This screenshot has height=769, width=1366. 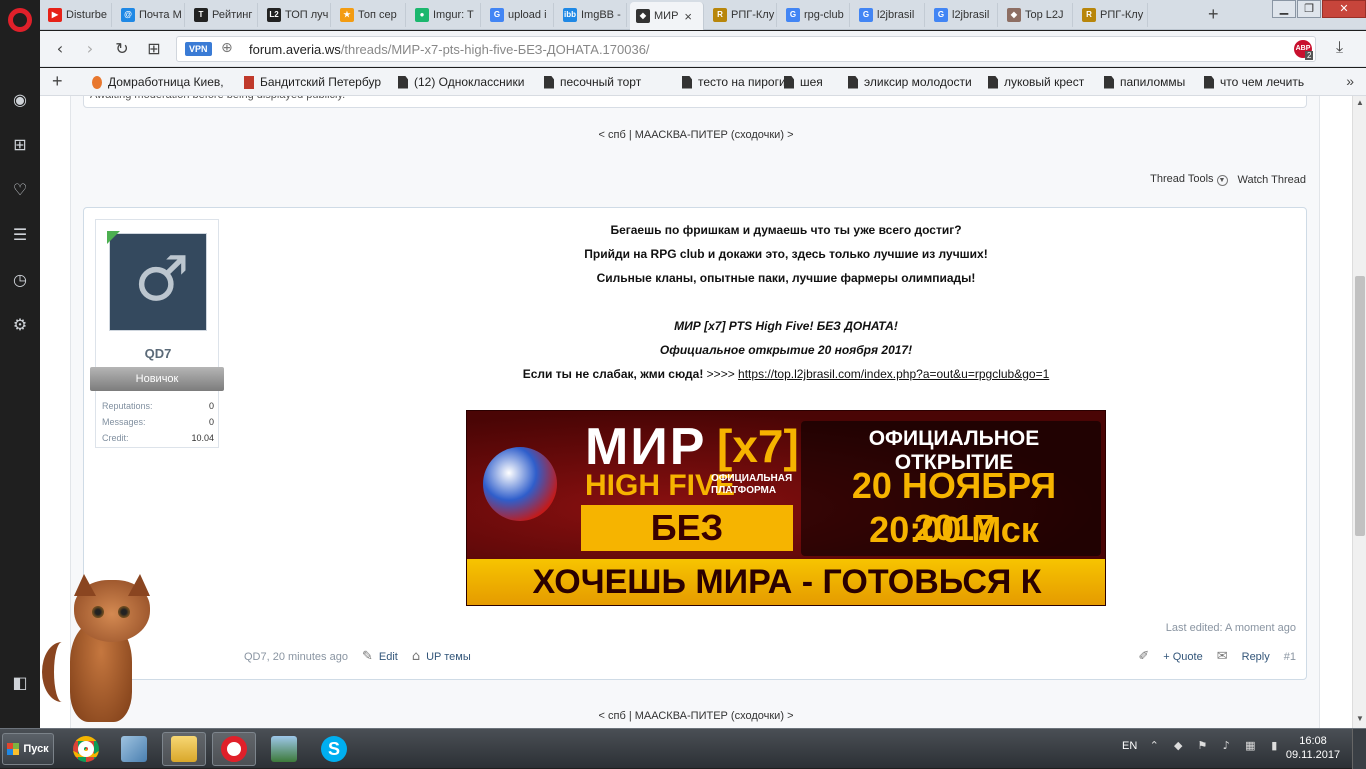 What do you see at coordinates (377, 15) in the screenshot?
I see `tab-title: Топ сер` at bounding box center [377, 15].